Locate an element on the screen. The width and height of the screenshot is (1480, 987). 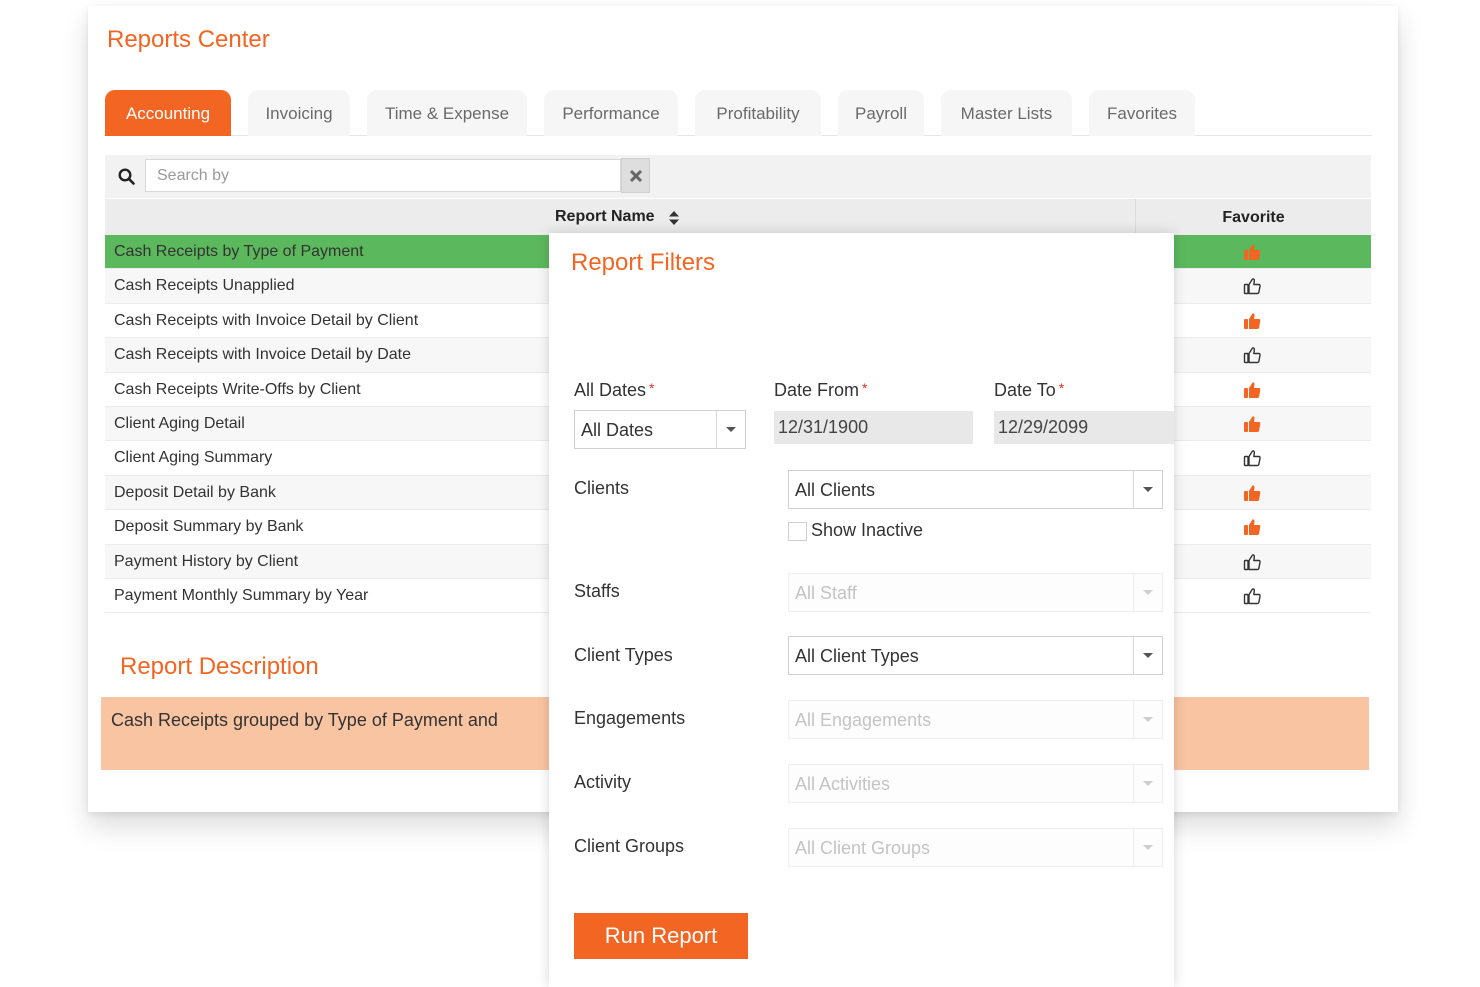
run-report-button: Run Report is located at coordinates (661, 936).